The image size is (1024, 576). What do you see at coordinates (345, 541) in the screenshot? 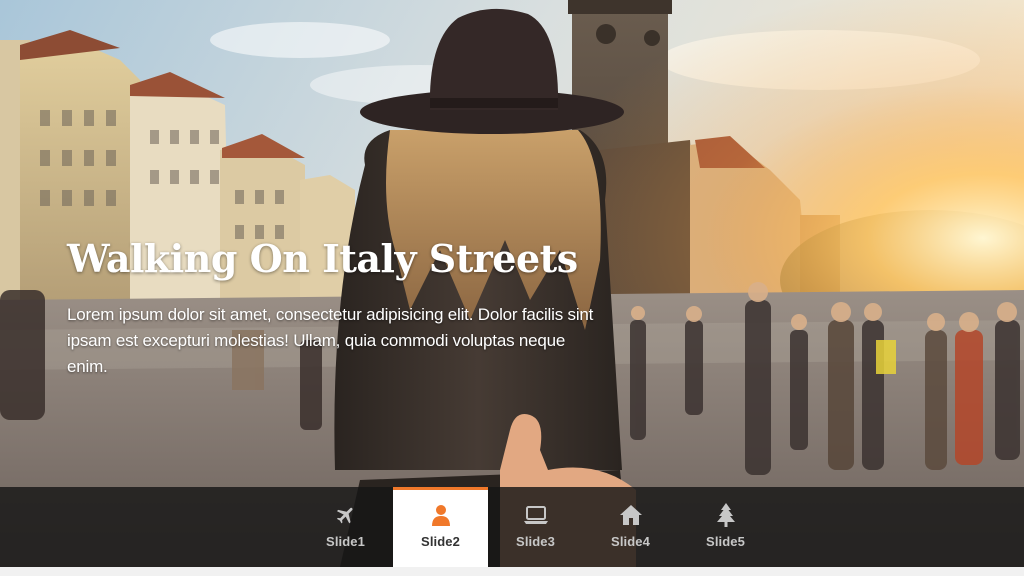
I see `tab-label: Slide1` at bounding box center [345, 541].